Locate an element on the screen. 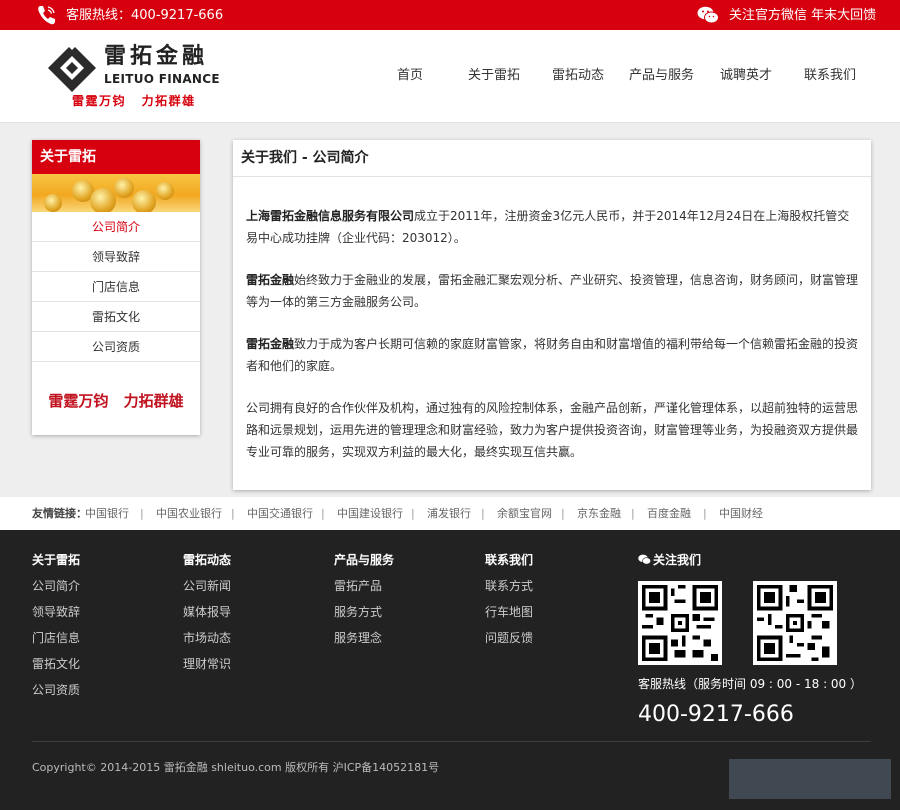 This screenshot has height=810, width=900. friend-link: 中国银行 is located at coordinates (107, 513).